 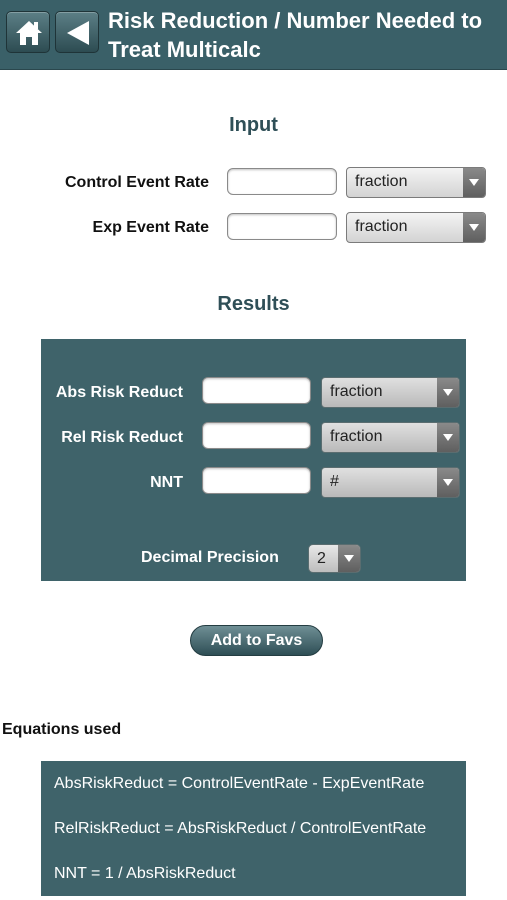 I want to click on equations-heading: Equations used, so click(x=62, y=729).